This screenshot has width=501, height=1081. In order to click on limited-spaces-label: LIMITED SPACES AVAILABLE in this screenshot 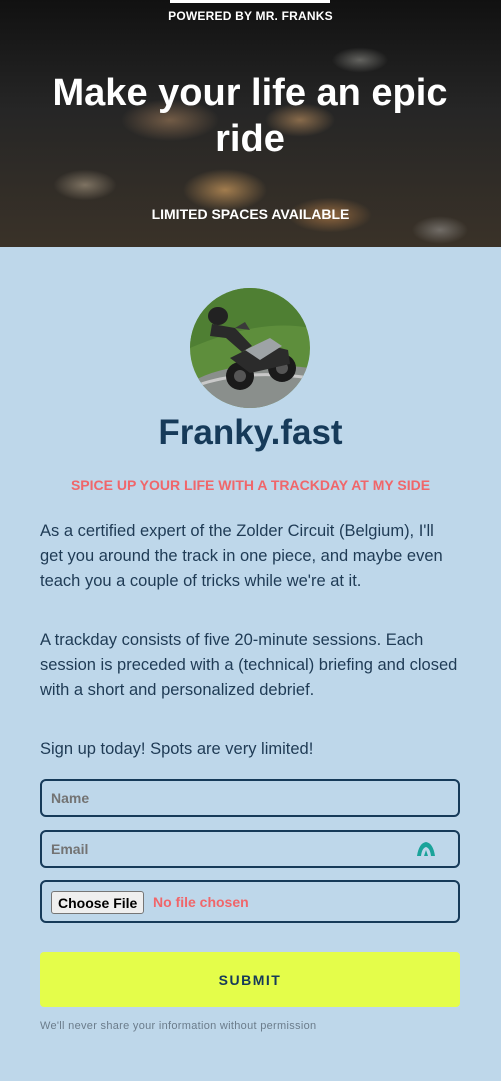, I will do `click(250, 214)`.